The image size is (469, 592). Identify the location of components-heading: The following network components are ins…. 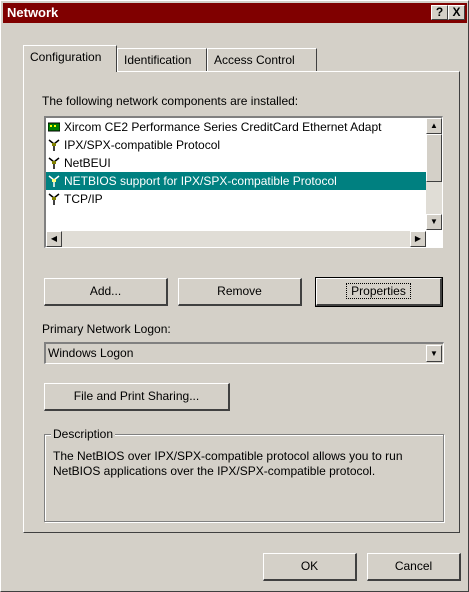
(170, 101).